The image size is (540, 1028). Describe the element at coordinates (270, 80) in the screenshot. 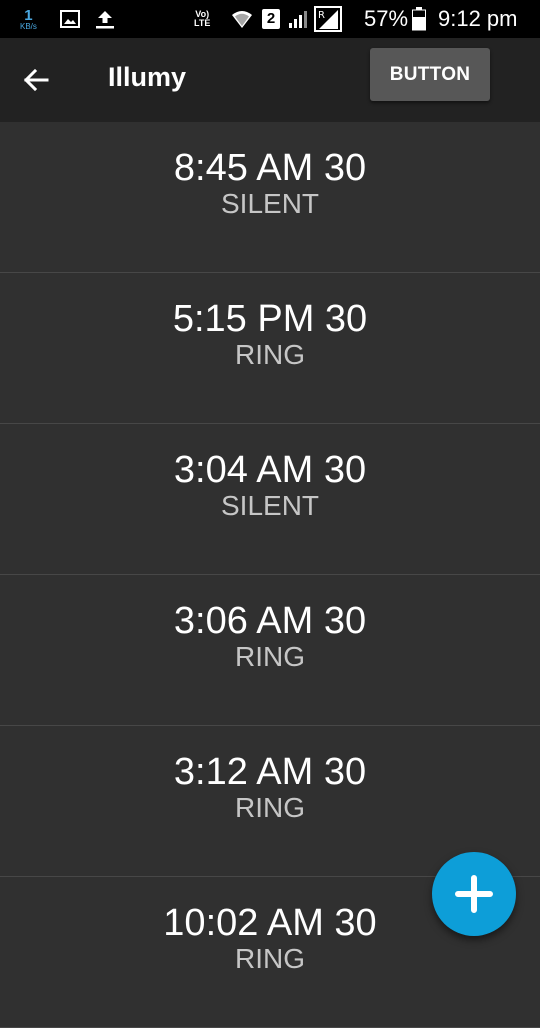

I see `app-toolbar: Illumy BUTTON` at that location.